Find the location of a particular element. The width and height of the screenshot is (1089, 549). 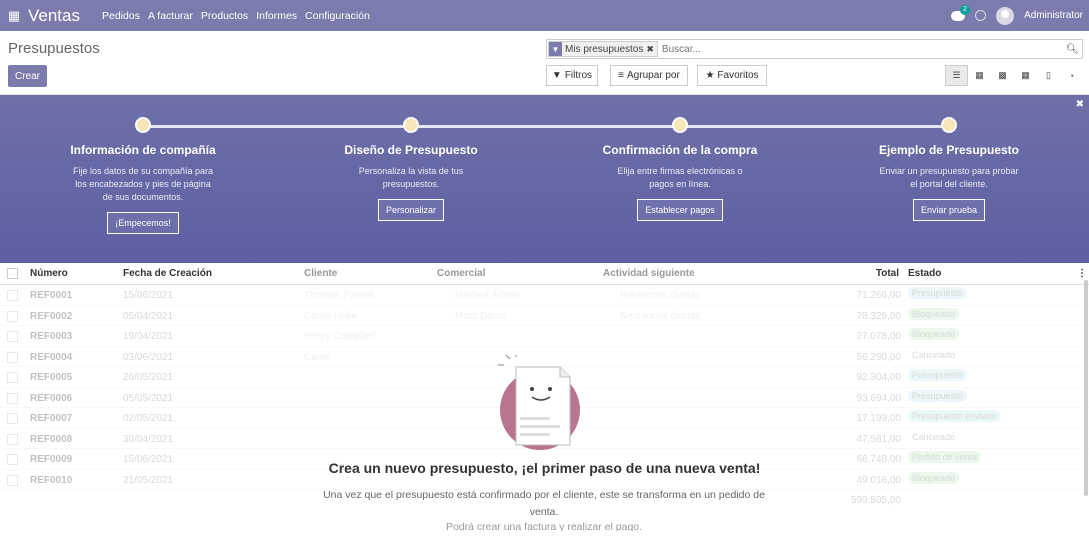

group-by-icon: ≡ is located at coordinates (621, 75).